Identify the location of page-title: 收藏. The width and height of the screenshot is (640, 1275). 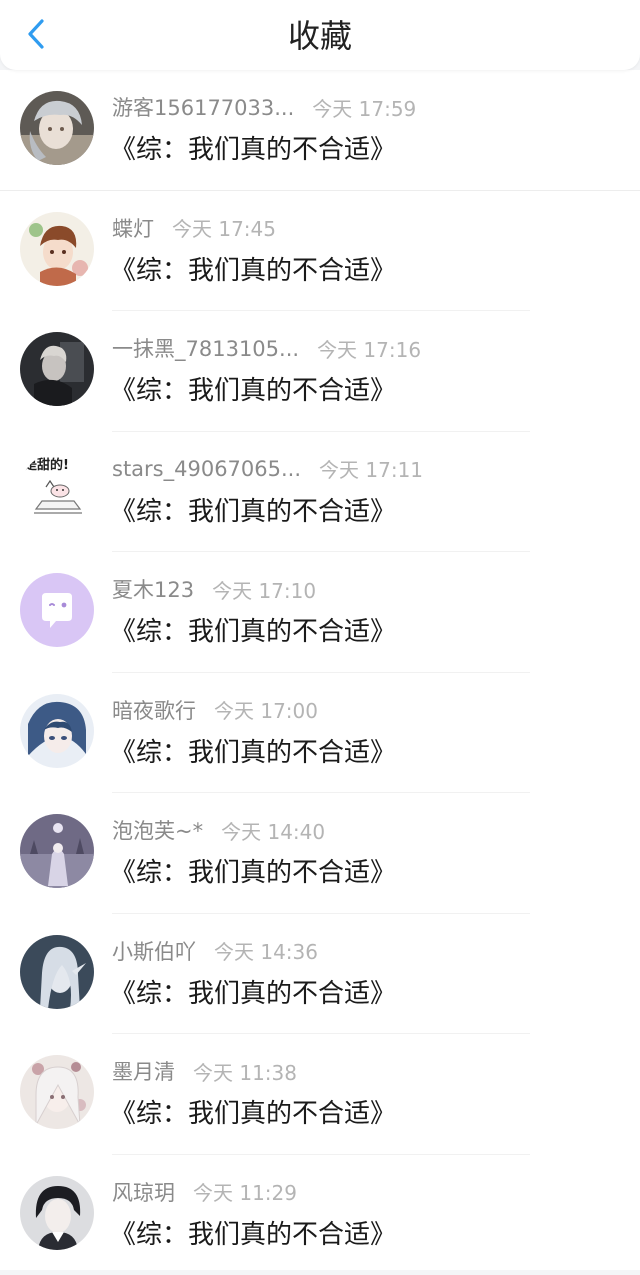
(320, 36).